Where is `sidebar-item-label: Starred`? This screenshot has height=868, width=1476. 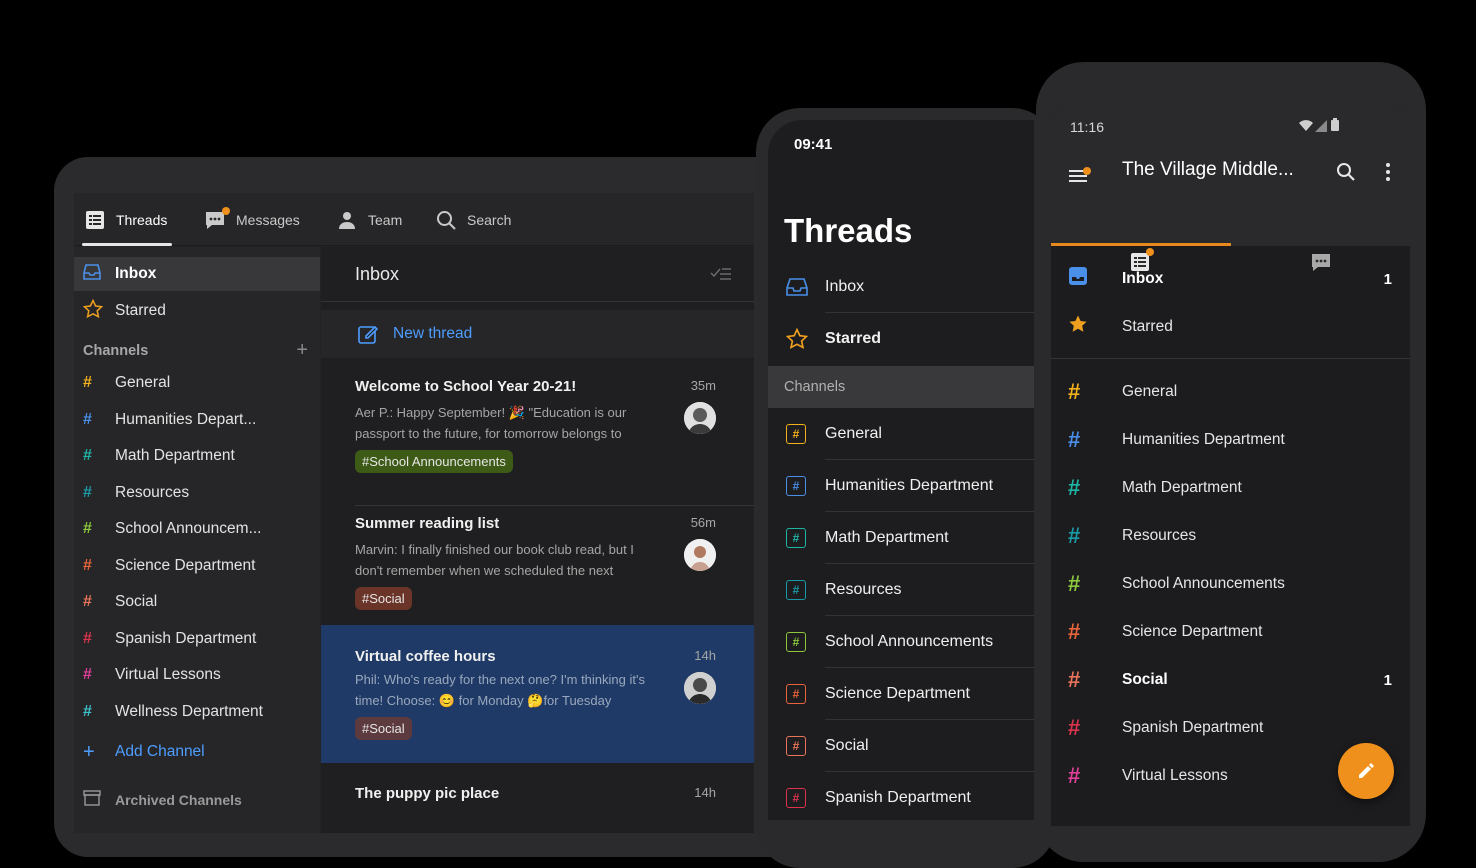
sidebar-item-label: Starred is located at coordinates (140, 310).